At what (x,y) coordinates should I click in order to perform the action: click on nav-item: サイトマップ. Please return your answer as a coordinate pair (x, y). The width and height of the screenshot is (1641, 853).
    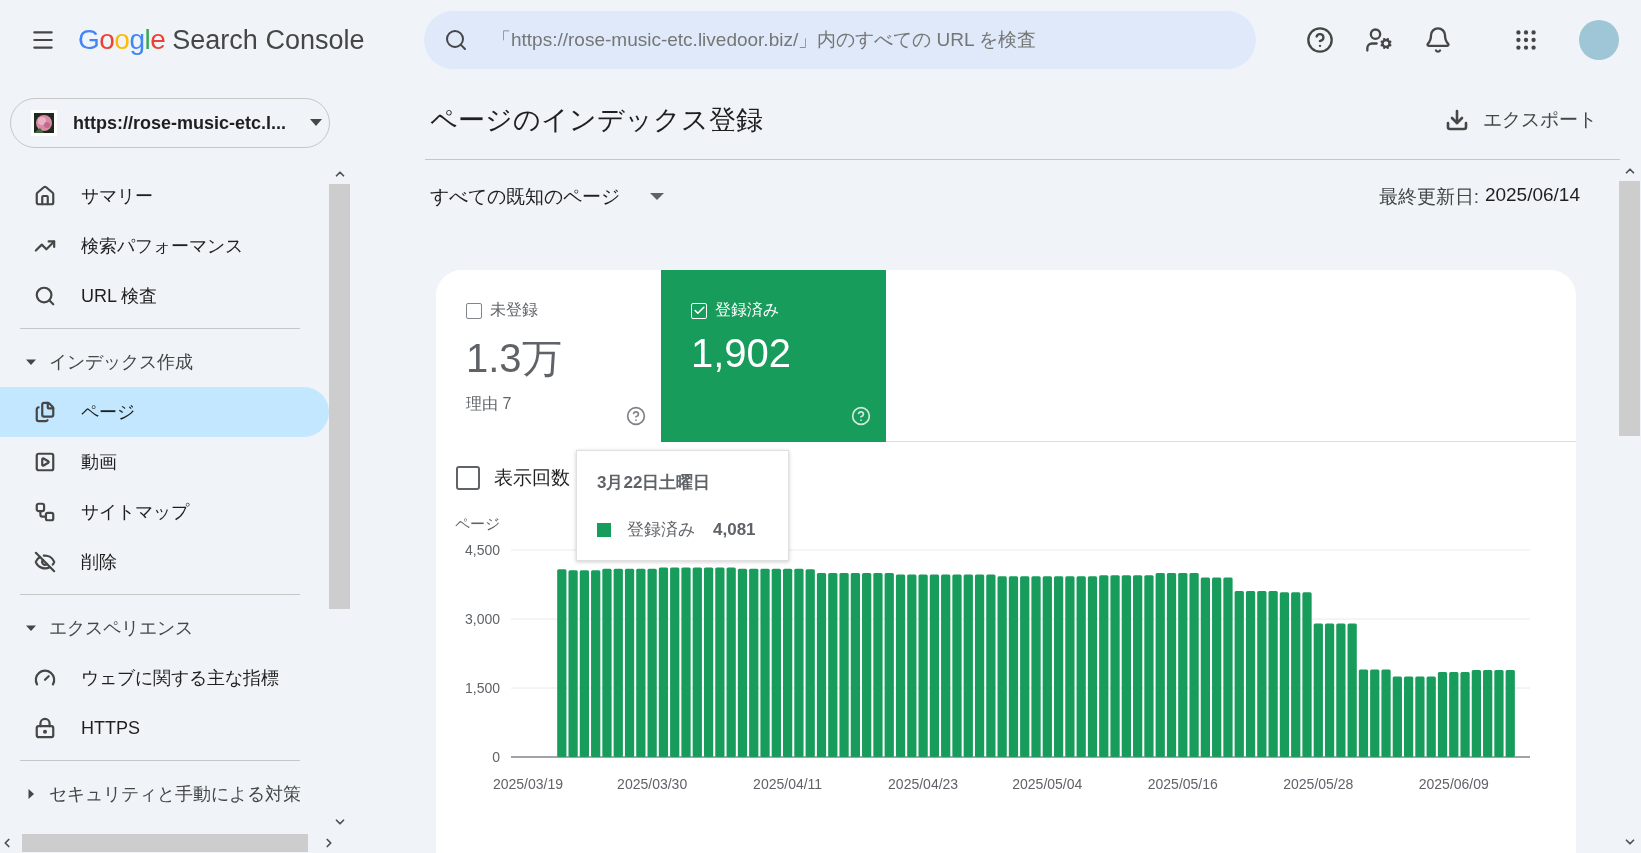
    Looking at the image, I should click on (164, 512).